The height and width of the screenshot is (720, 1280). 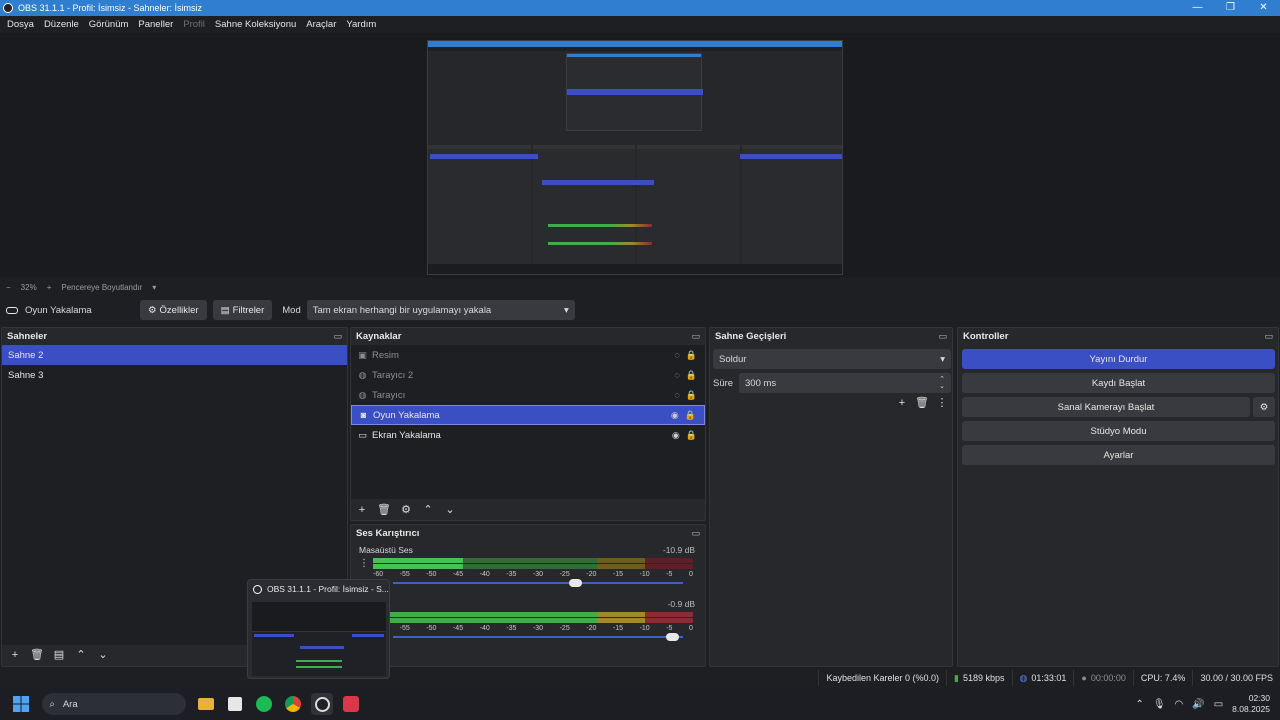 I want to click on close-icon: ✕, so click(x=1263, y=8).